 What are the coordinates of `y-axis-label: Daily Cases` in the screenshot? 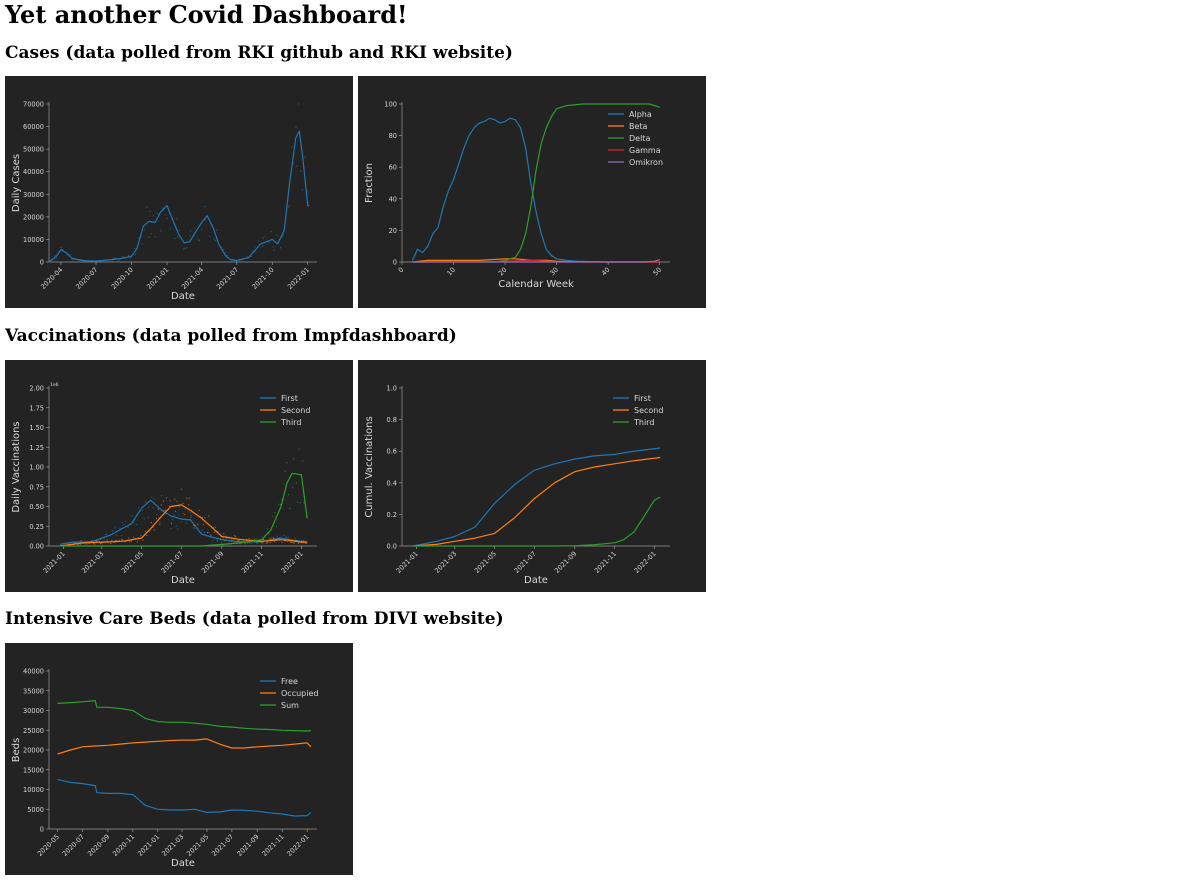 It's located at (16, 183).